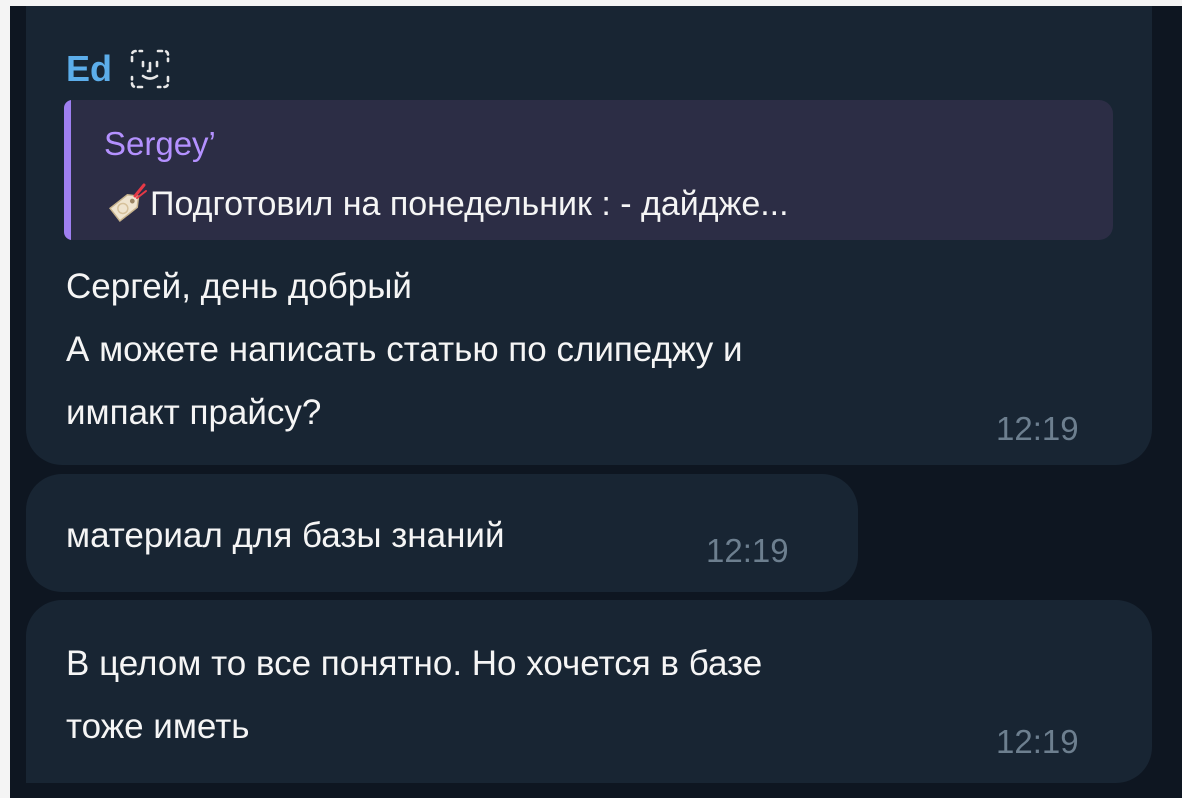 This screenshot has width=1182, height=798. What do you see at coordinates (89, 69) in the screenshot?
I see `sender-name: Ed` at bounding box center [89, 69].